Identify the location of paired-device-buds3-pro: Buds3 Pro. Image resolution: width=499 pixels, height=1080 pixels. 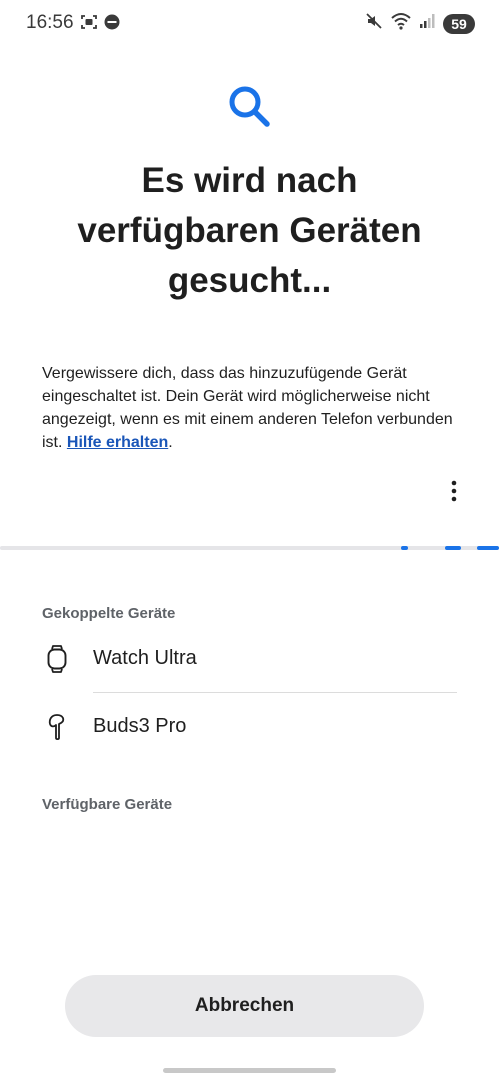
(249, 727).